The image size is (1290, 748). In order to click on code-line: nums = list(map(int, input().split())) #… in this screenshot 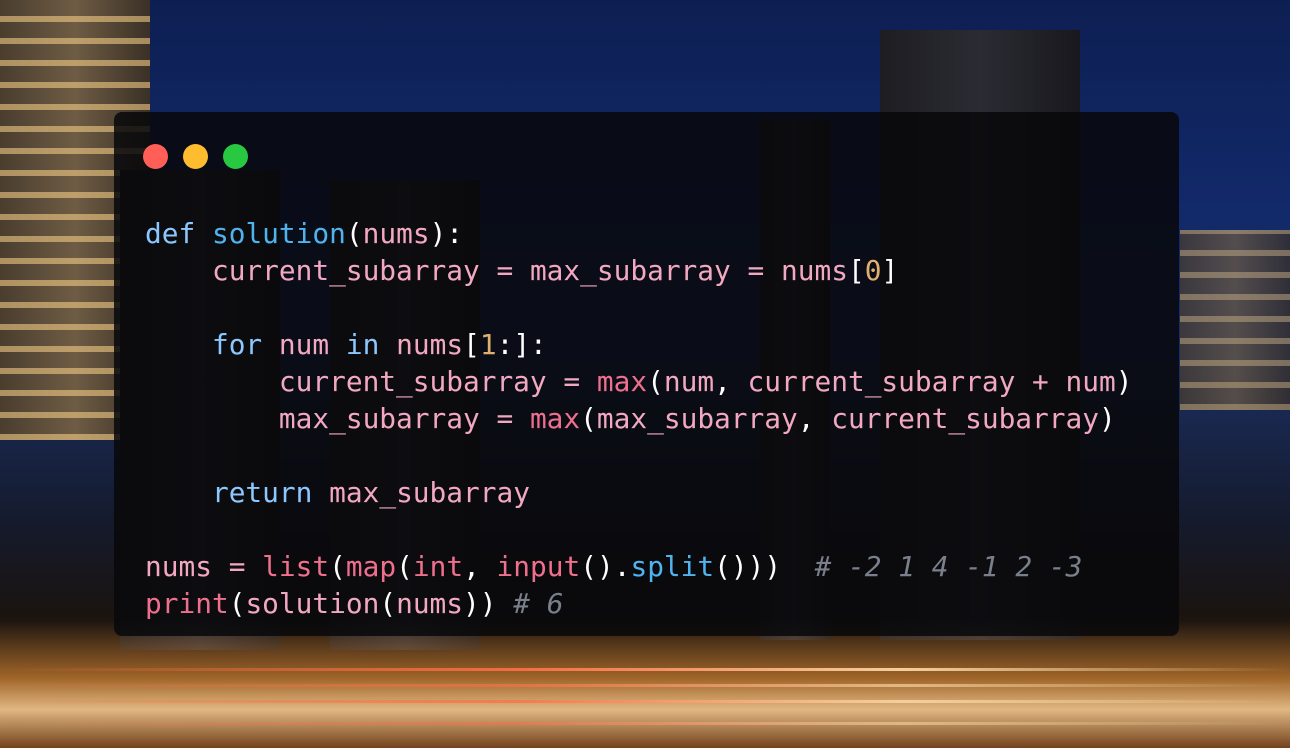, I will do `click(639, 566)`.